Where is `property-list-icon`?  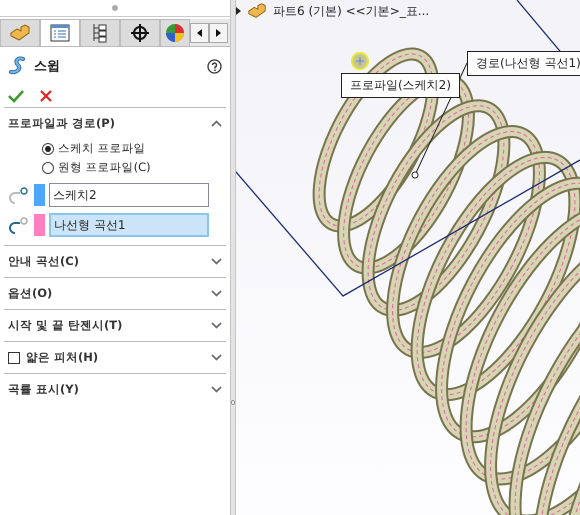
property-list-icon is located at coordinates (60, 33).